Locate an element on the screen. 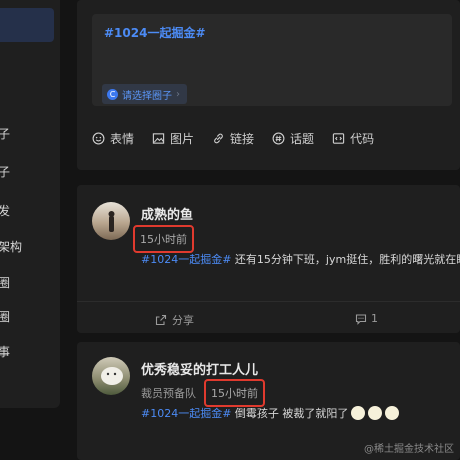  post-content: #1024一起掘金# 还有15分钟下班，jym挺住，胜利的曙光就在眼 is located at coordinates (300, 259).